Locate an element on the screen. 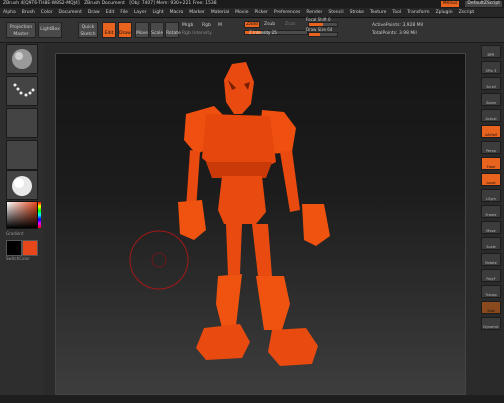 Image resolution: width=504 pixels, height=403 pixels. m-toggle: M is located at coordinates (220, 25).